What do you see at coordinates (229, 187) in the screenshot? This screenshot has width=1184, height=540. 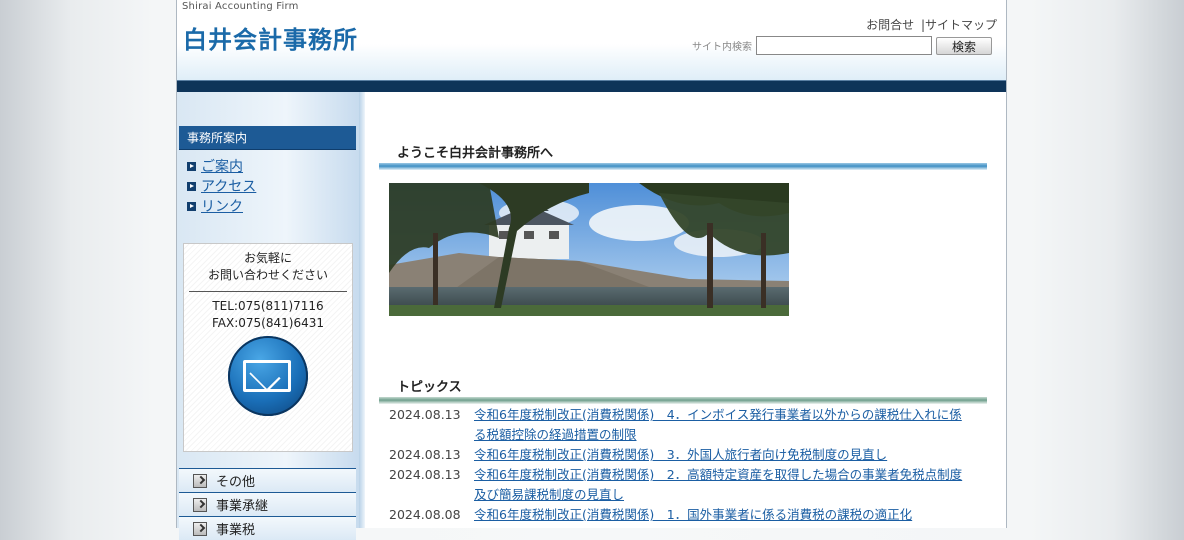 I see `sidebar-link-label: アクセス` at bounding box center [229, 187].